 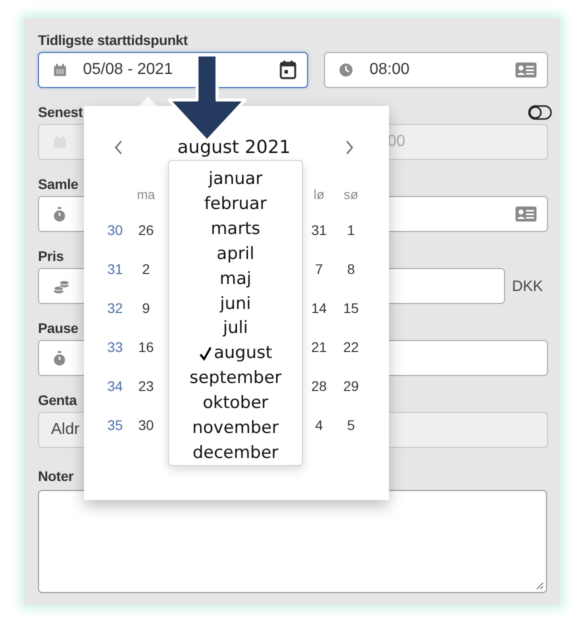 What do you see at coordinates (236, 279) in the screenshot?
I see `month-option: maj` at bounding box center [236, 279].